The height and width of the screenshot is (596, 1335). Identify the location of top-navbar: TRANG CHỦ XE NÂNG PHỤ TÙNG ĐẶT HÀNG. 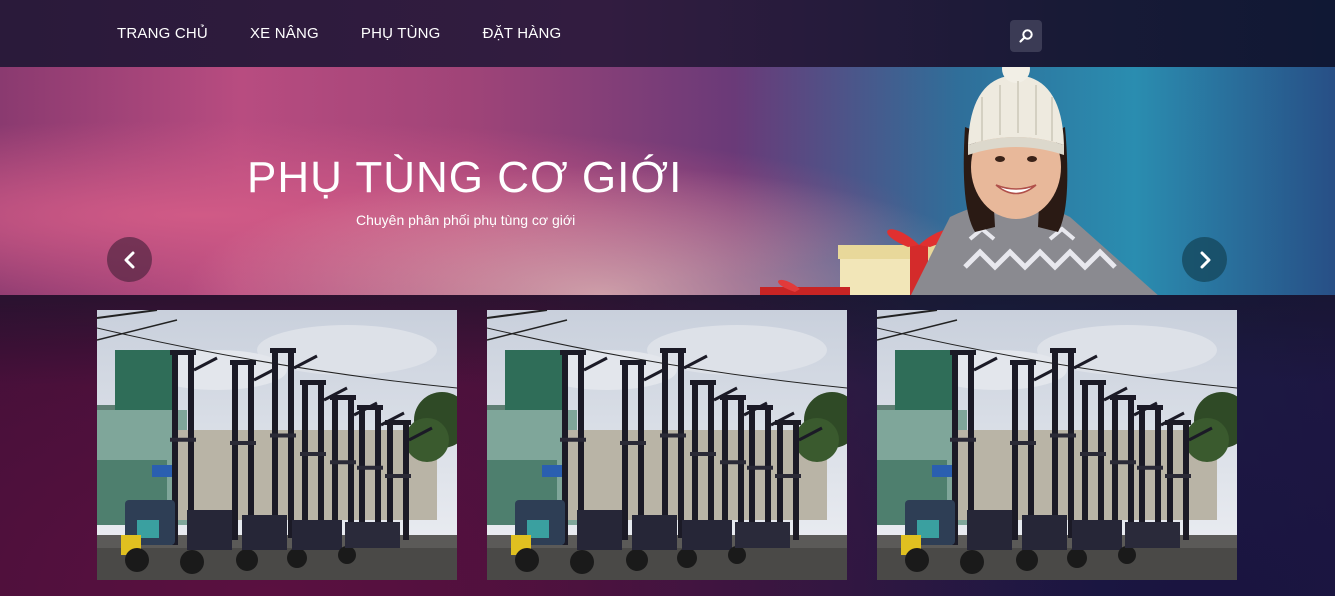
(667, 34).